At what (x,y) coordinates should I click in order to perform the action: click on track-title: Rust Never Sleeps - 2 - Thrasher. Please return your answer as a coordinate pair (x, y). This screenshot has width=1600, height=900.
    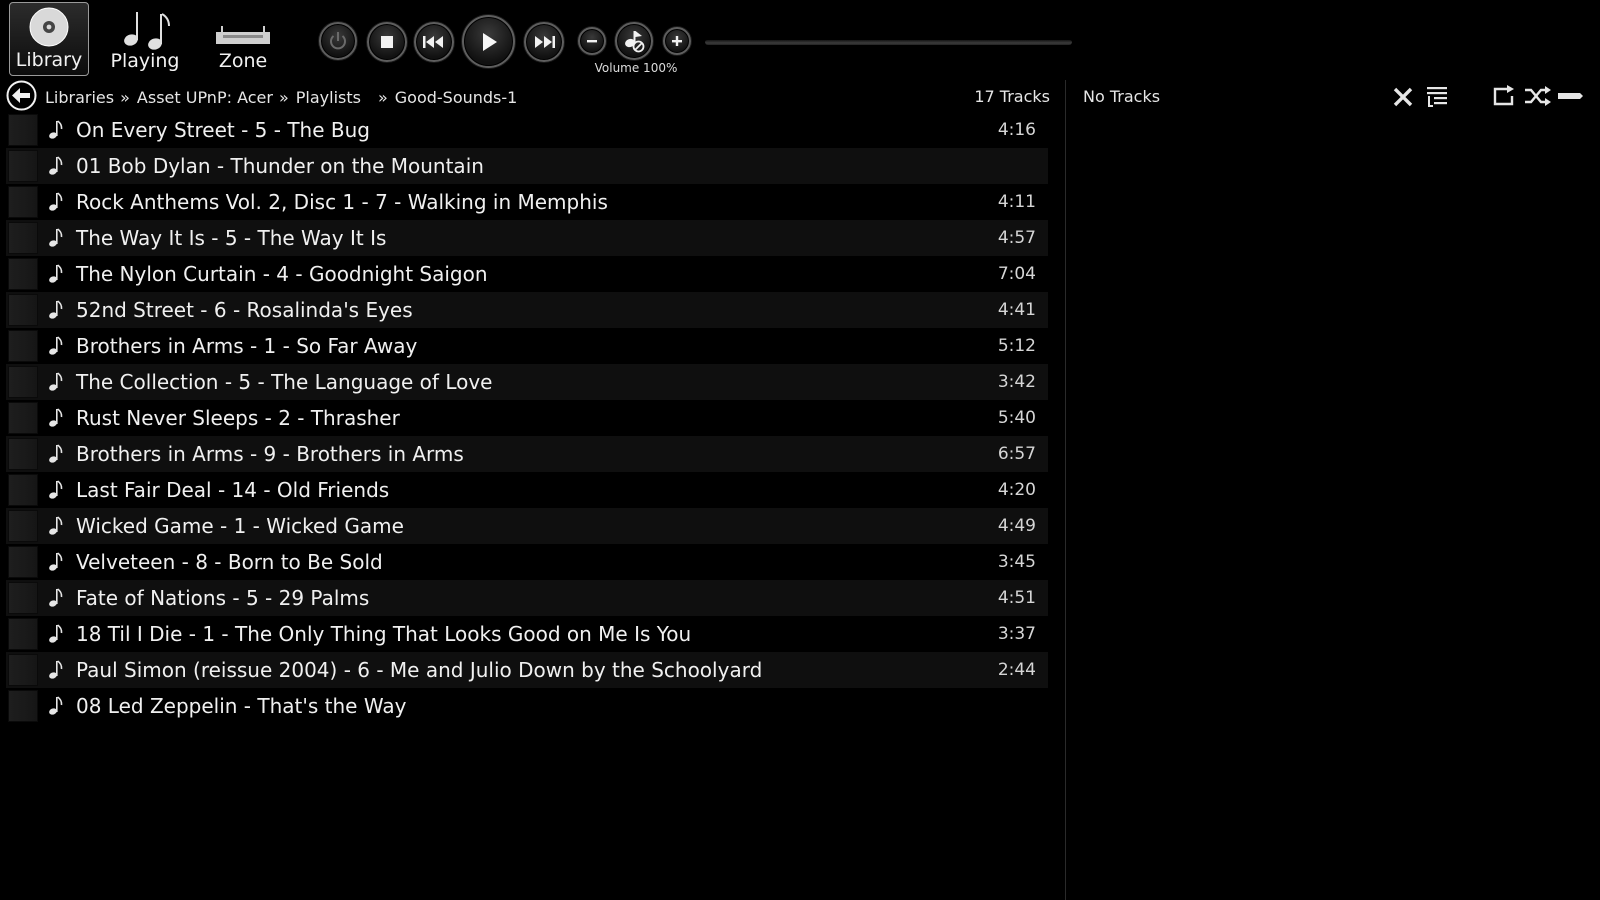
    Looking at the image, I should click on (238, 418).